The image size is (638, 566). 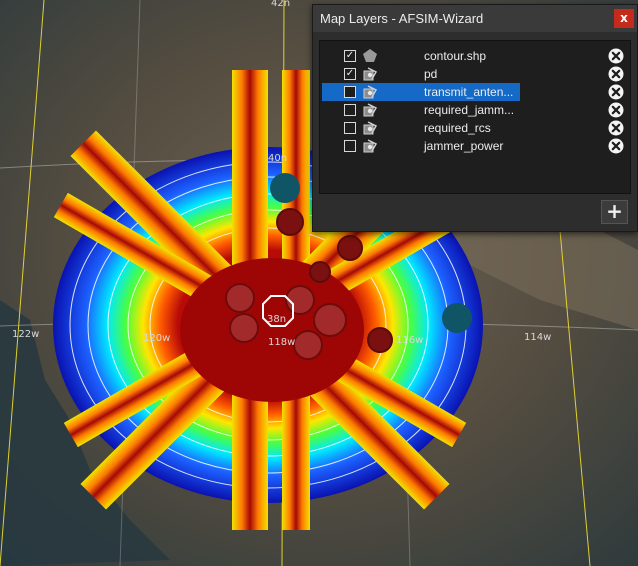 I want to click on lat-label-38n: 38n, so click(x=276, y=319).